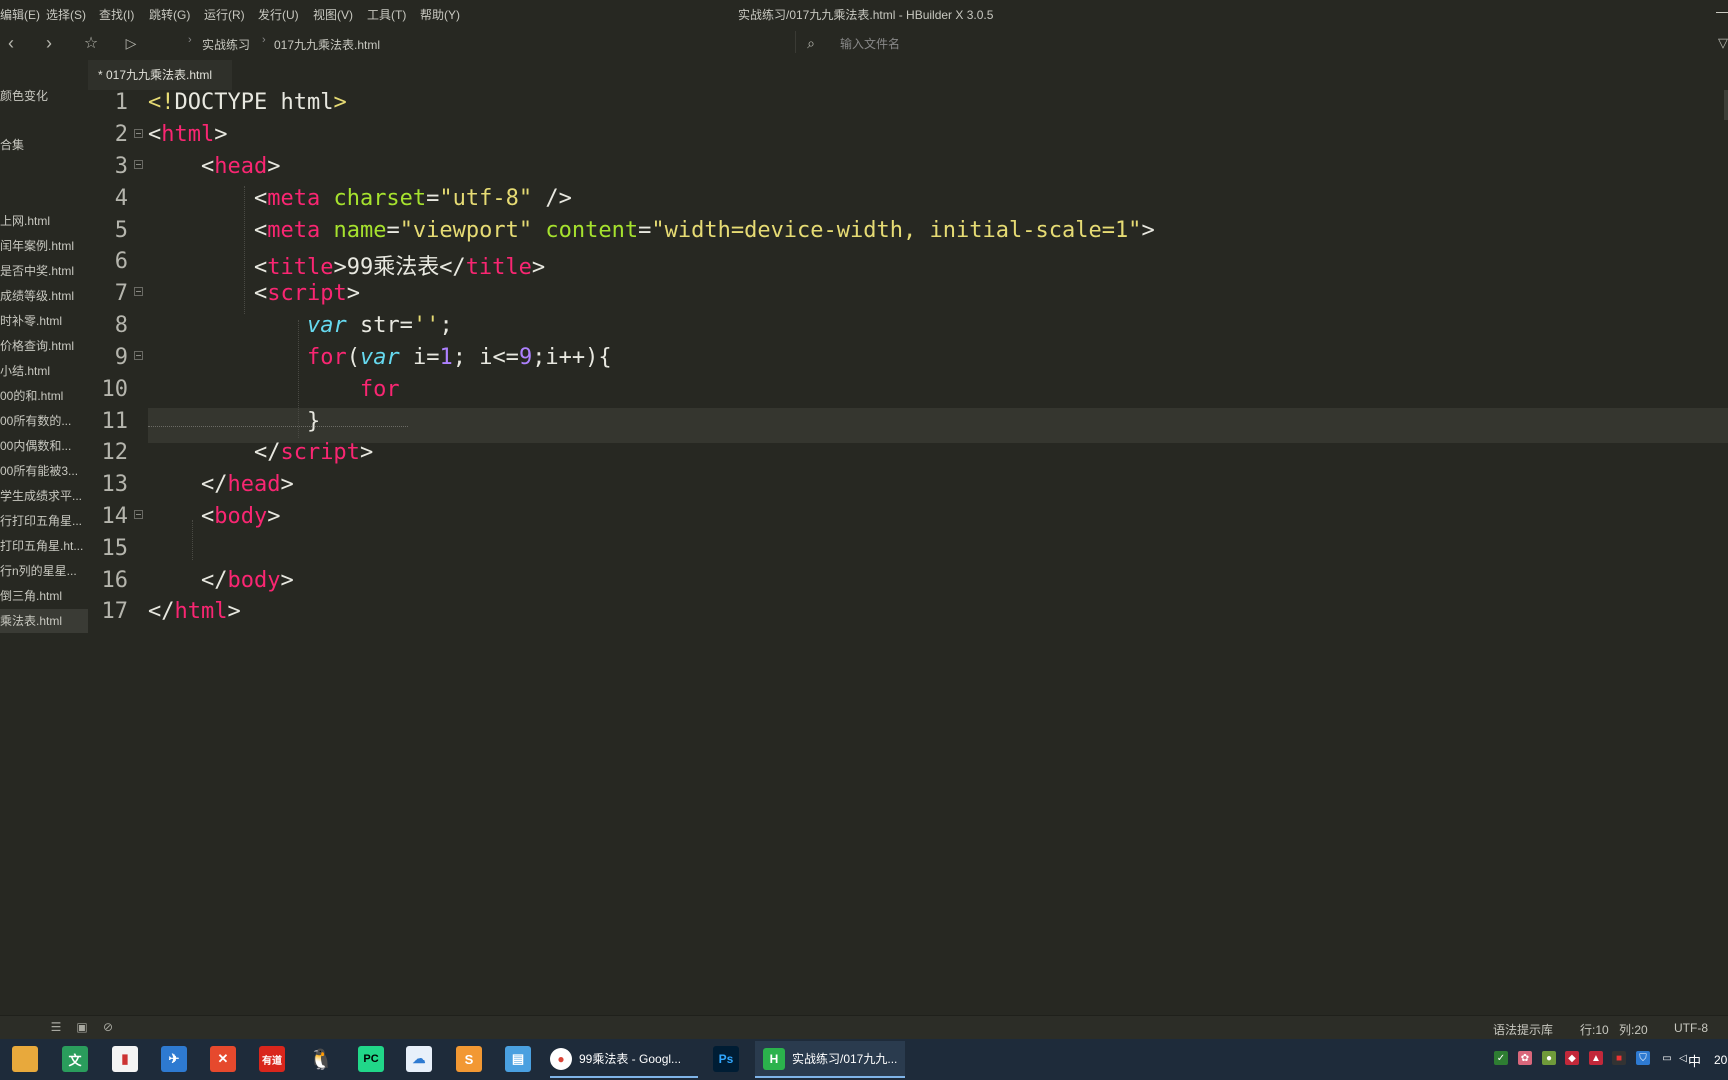 The height and width of the screenshot is (1080, 1728). What do you see at coordinates (419, 1059) in the screenshot?
I see `baidu-netdisk-icon: ☁` at bounding box center [419, 1059].